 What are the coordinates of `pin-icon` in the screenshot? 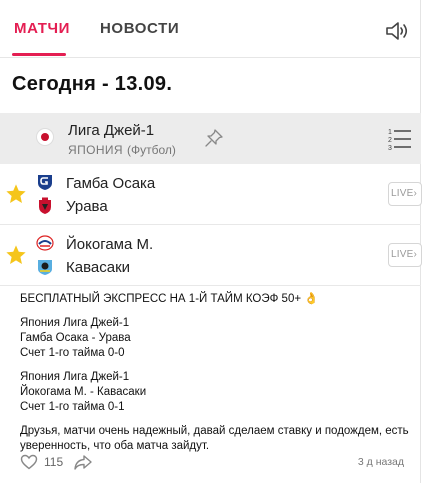 It's located at (214, 138).